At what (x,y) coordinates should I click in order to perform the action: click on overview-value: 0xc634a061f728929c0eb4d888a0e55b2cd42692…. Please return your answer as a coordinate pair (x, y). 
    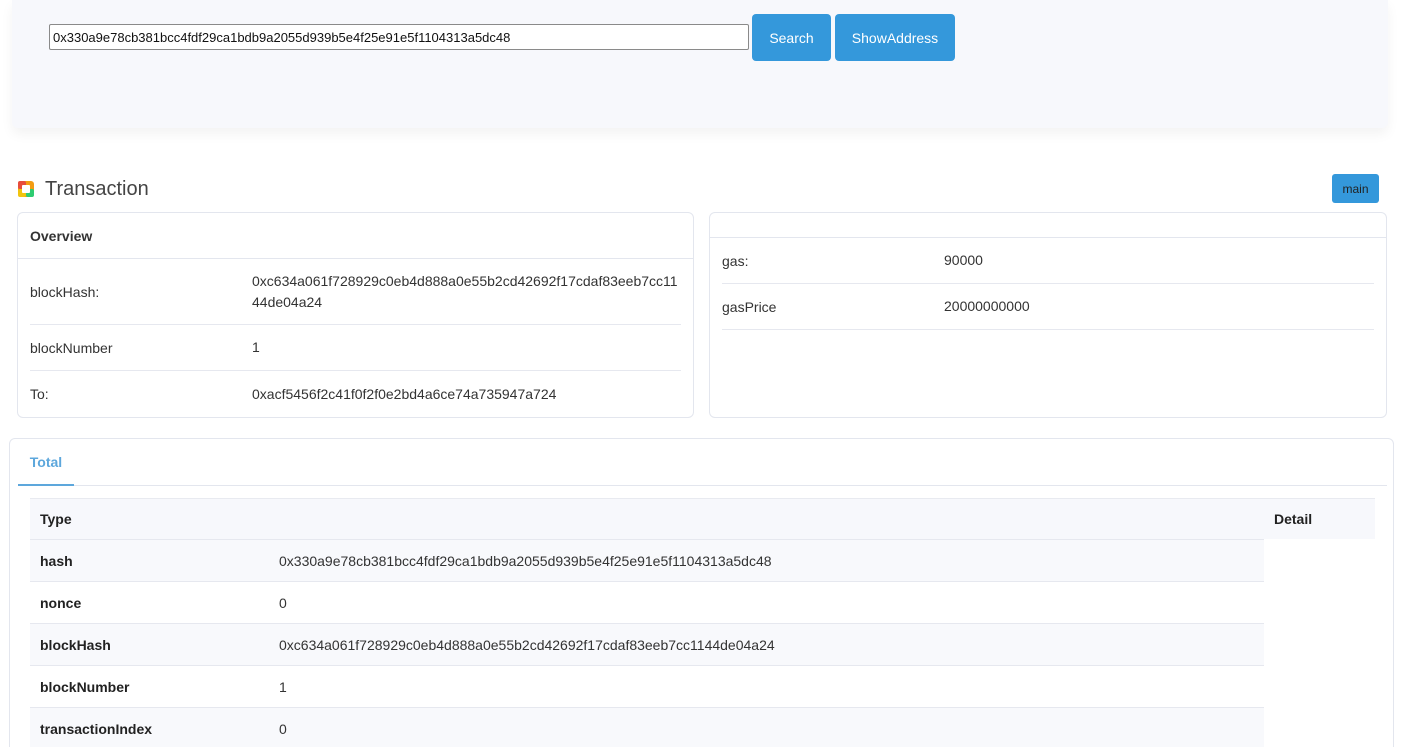
    Looking at the image, I should click on (465, 291).